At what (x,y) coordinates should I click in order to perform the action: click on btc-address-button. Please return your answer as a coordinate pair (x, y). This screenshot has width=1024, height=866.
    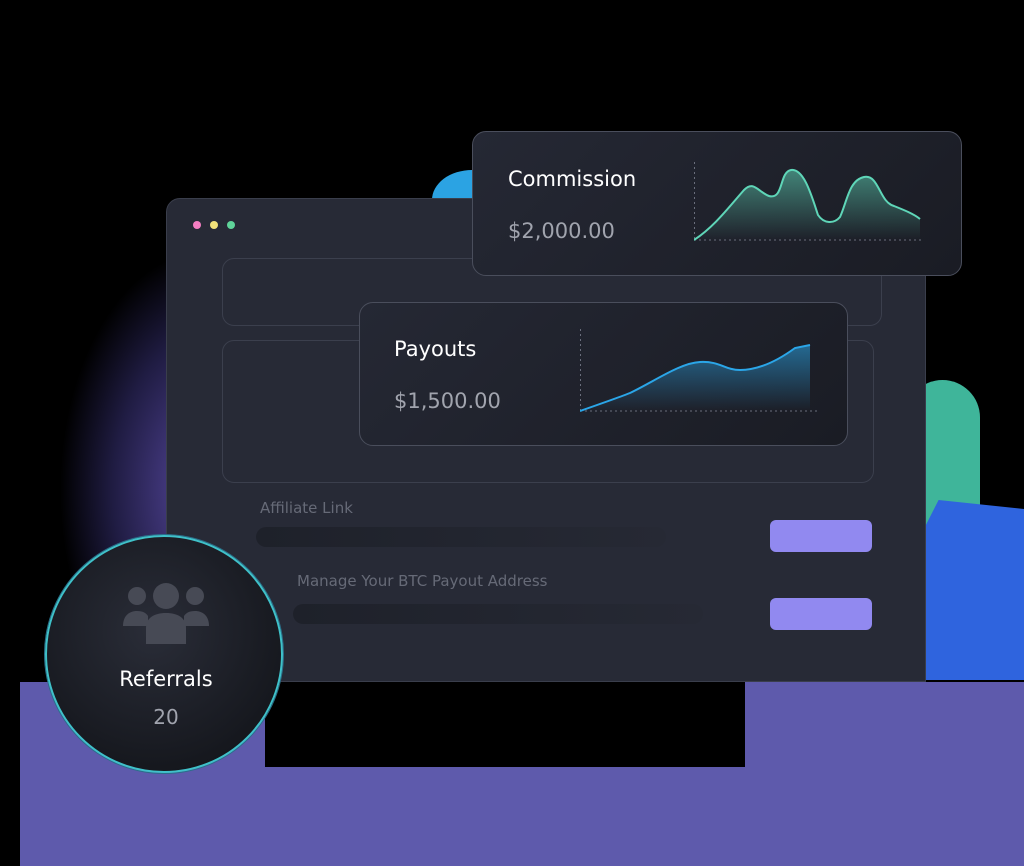
    Looking at the image, I should click on (821, 614).